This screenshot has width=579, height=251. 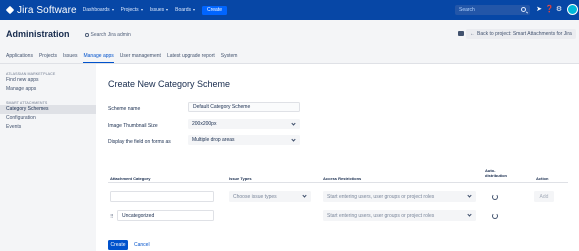 I want to click on global-search-input: Search, so click(x=492, y=10).